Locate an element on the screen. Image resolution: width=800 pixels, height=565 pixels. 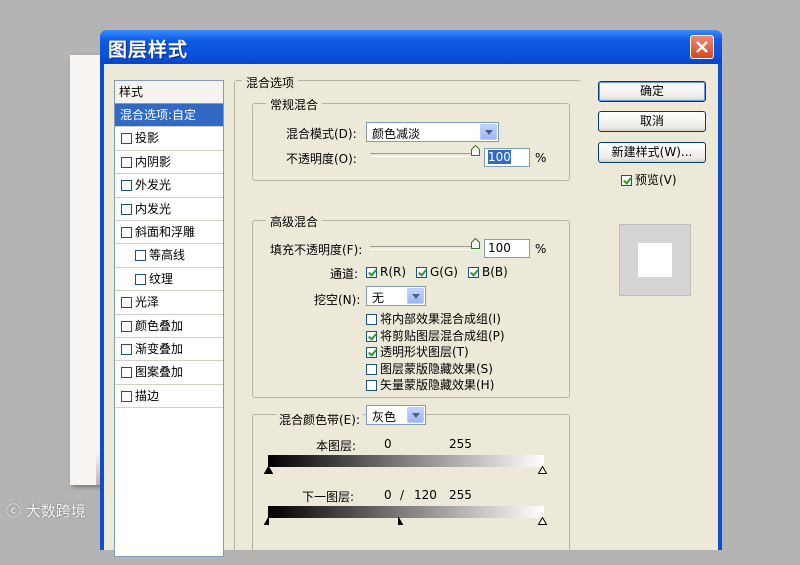
style-list-item: 斜面和浮雕 is located at coordinates (169, 233).